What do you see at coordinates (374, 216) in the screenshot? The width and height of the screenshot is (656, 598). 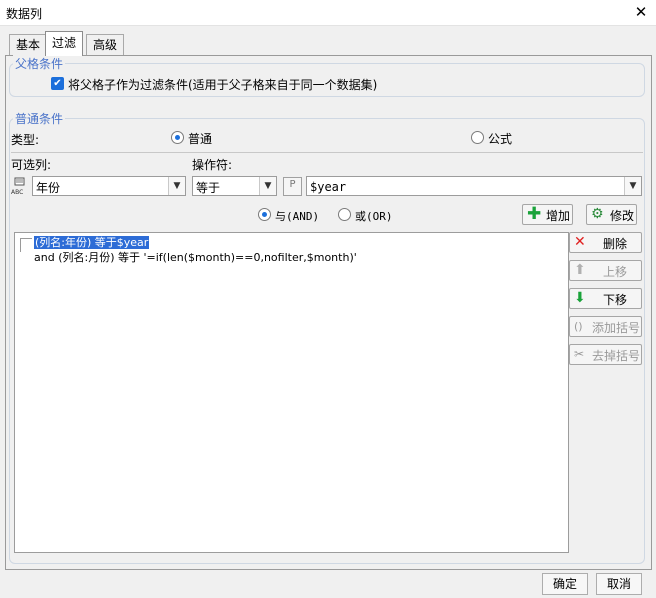 I see `logic-or-label: 或(OR)` at bounding box center [374, 216].